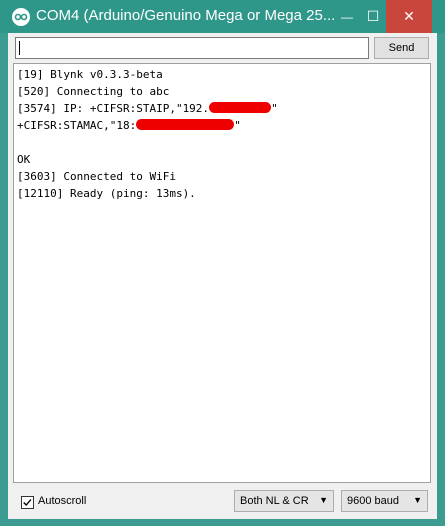 The width and height of the screenshot is (445, 526). I want to click on maximize-button: ☐, so click(373, 16).